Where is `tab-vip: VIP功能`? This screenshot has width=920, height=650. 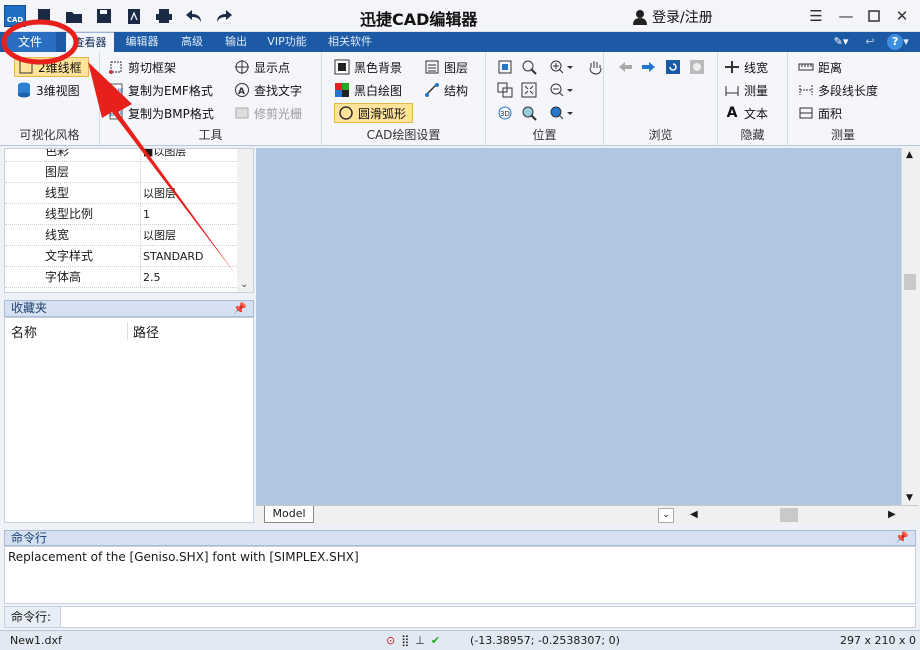 tab-vip: VIP功能 is located at coordinates (287, 42).